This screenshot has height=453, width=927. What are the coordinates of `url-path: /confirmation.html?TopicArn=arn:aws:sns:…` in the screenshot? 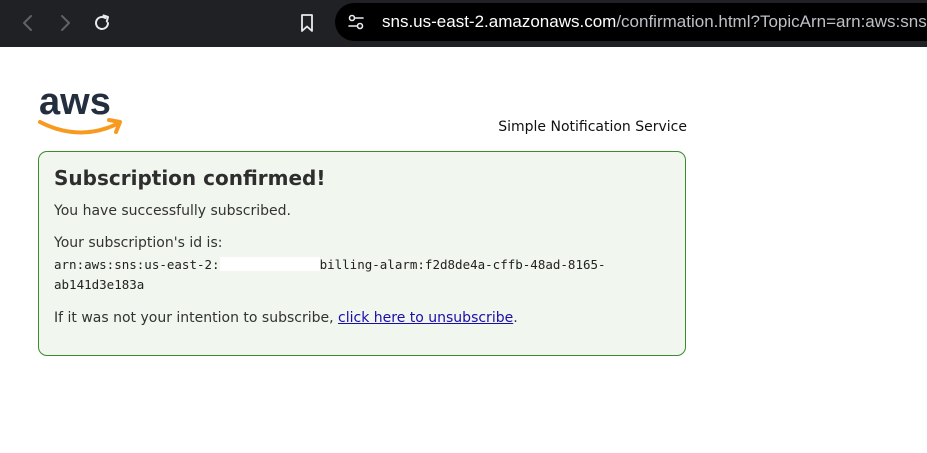 It's located at (771, 21).